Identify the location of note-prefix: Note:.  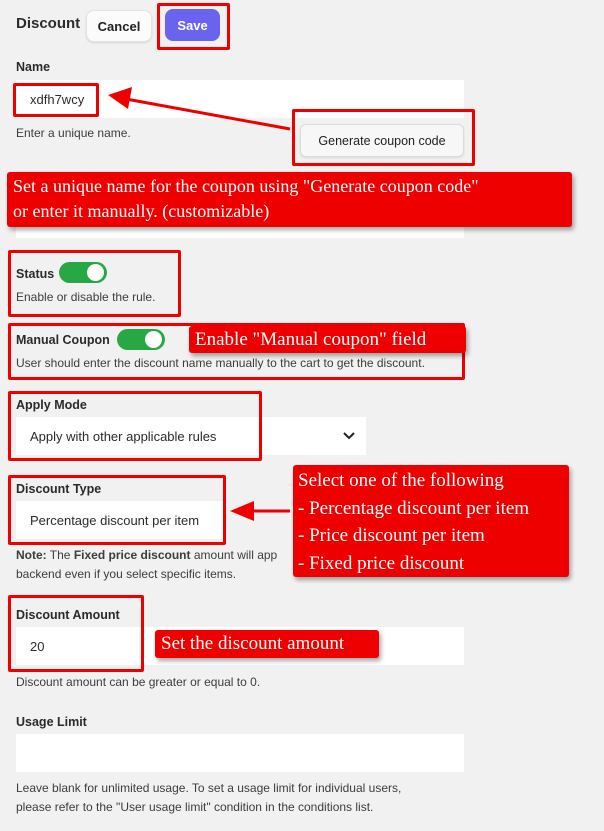
(31, 555).